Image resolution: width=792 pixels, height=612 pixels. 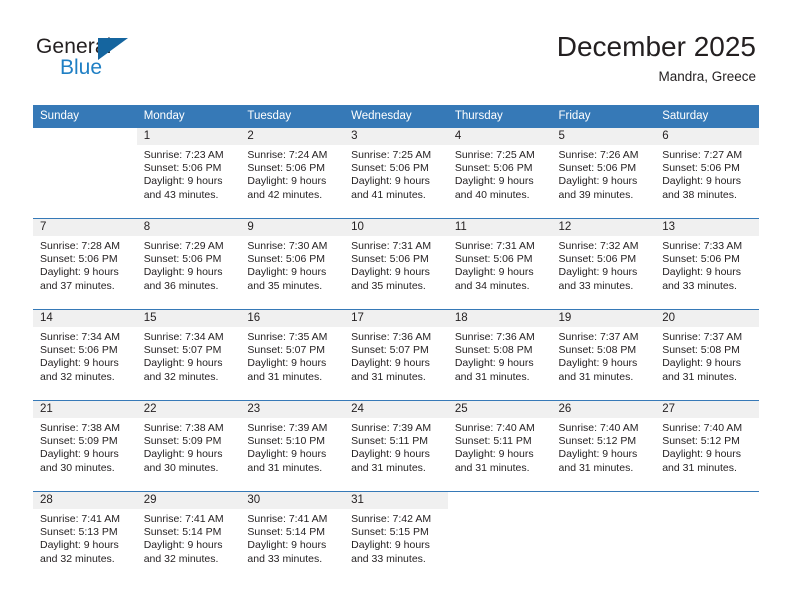 What do you see at coordinates (287, 246) in the screenshot?
I see `day-detail-sunrise: Sunrise: 7:30 AM` at bounding box center [287, 246].